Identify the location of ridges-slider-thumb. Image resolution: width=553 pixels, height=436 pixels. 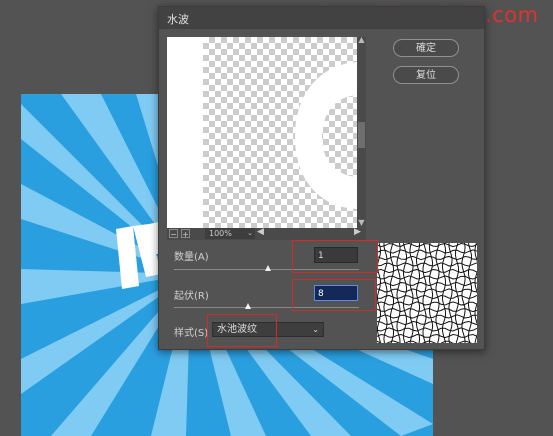
(248, 306).